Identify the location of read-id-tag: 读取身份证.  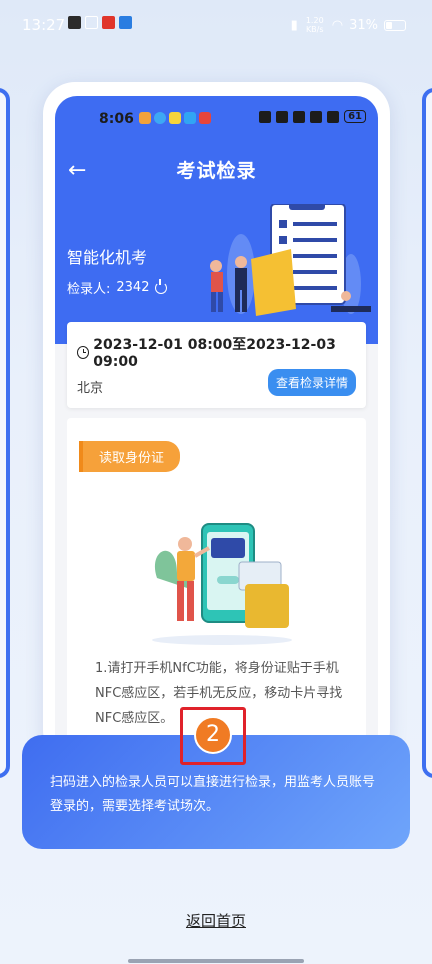
(130, 456).